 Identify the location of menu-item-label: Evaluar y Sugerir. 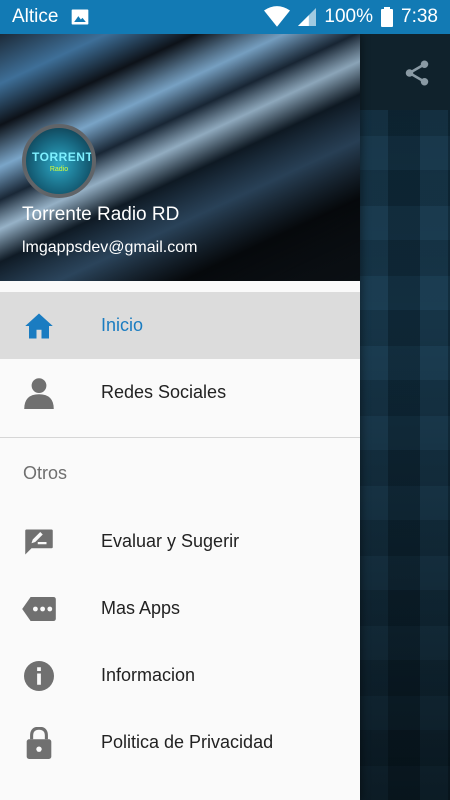
(170, 541).